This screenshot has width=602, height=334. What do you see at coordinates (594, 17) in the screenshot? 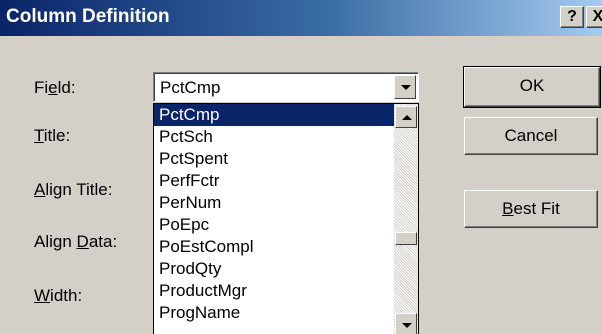
I see `close-button: X` at bounding box center [594, 17].